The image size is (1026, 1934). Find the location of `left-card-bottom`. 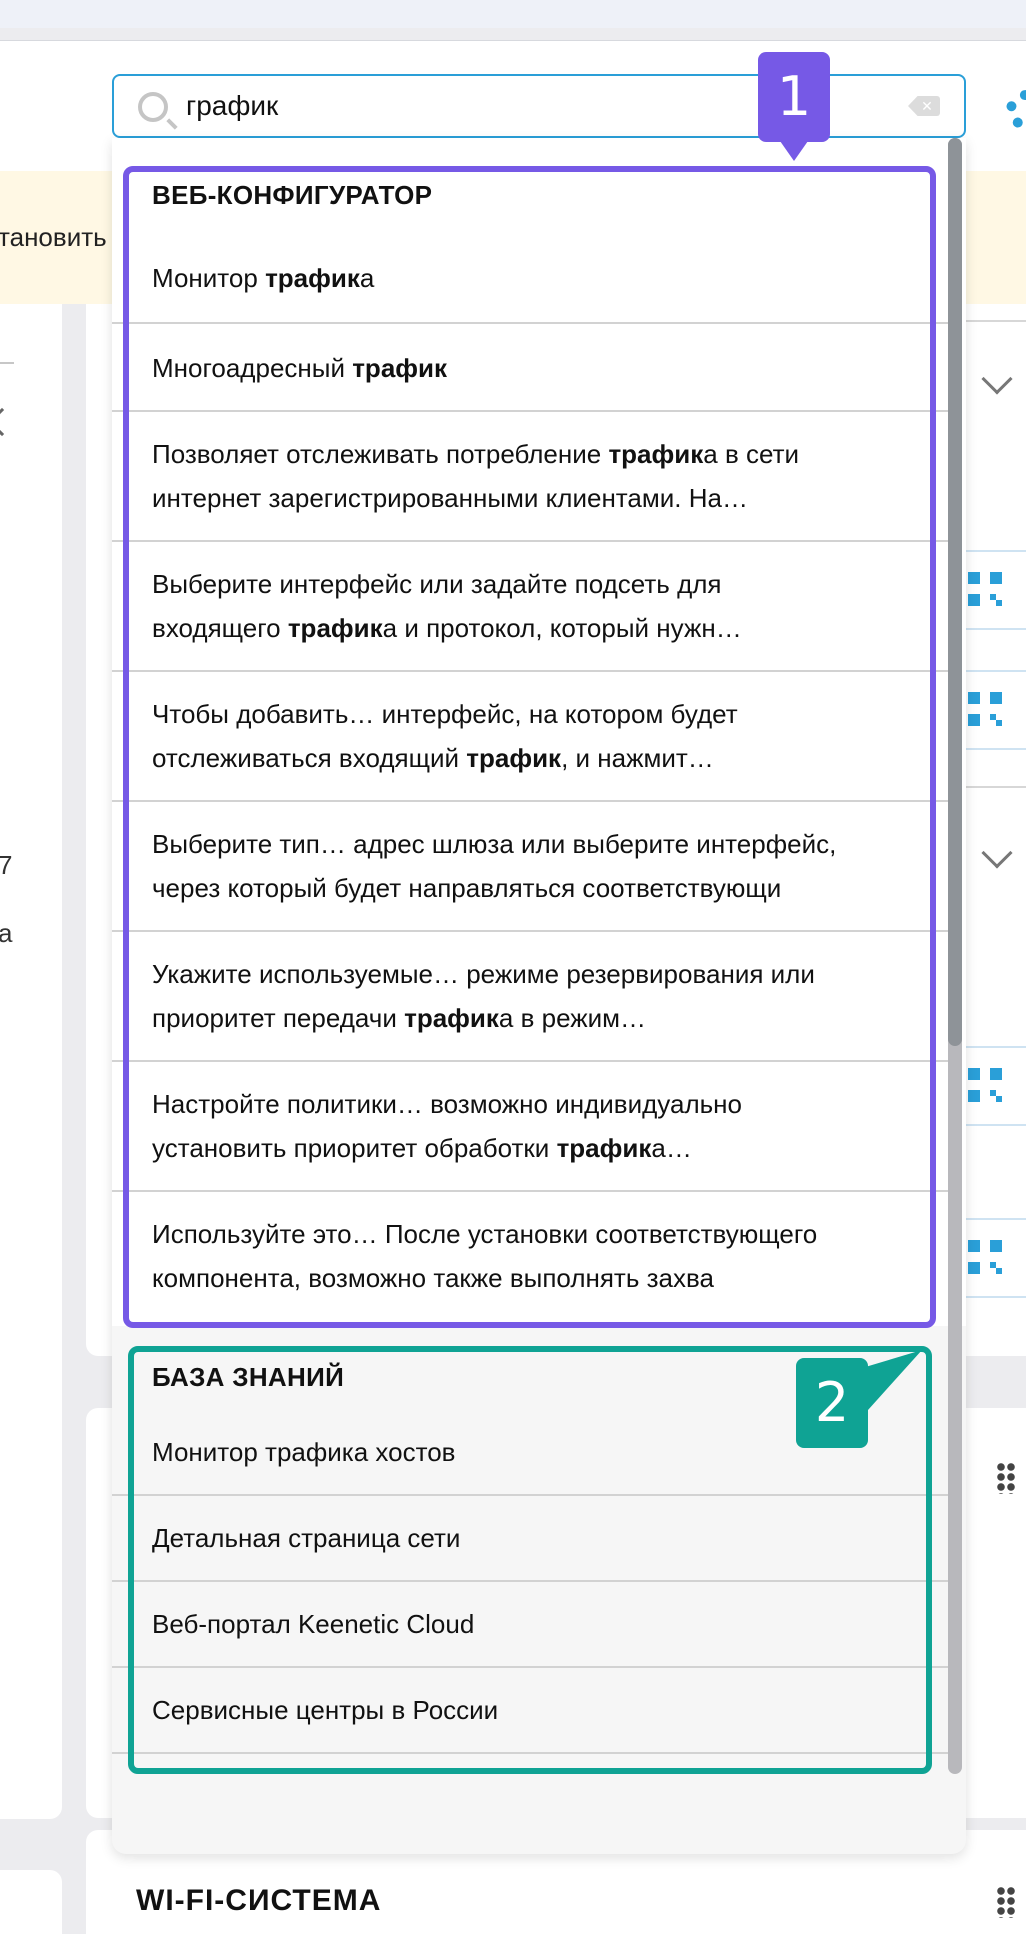

left-card-bottom is located at coordinates (31, 1902).